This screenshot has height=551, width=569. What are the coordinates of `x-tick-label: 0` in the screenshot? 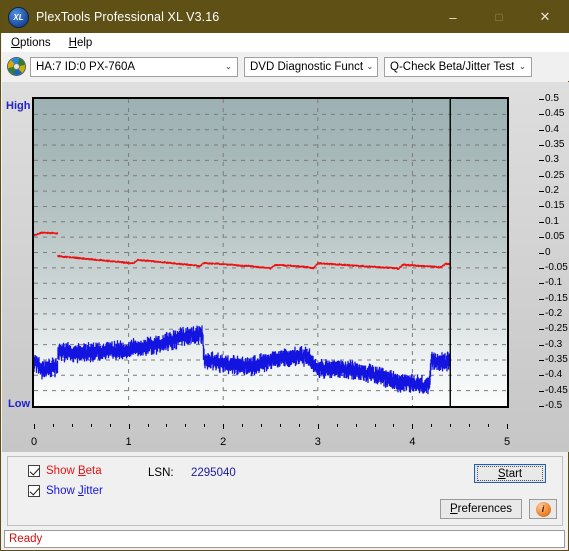 It's located at (34, 442).